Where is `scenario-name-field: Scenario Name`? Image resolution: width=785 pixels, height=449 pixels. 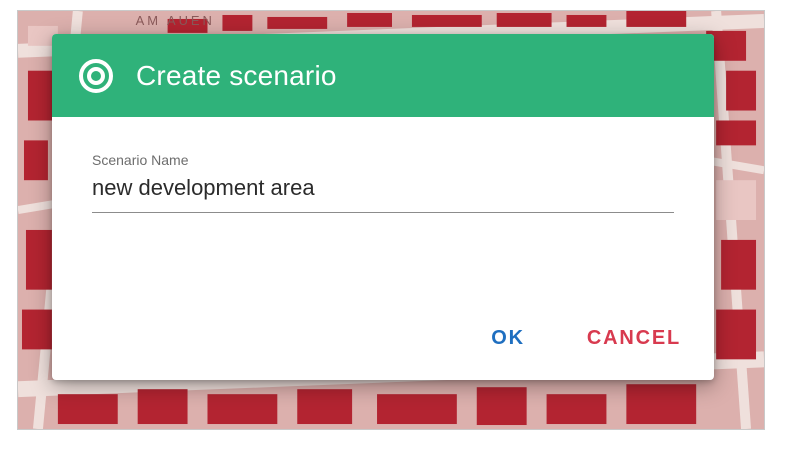
scenario-name-field: Scenario Name is located at coordinates (383, 182).